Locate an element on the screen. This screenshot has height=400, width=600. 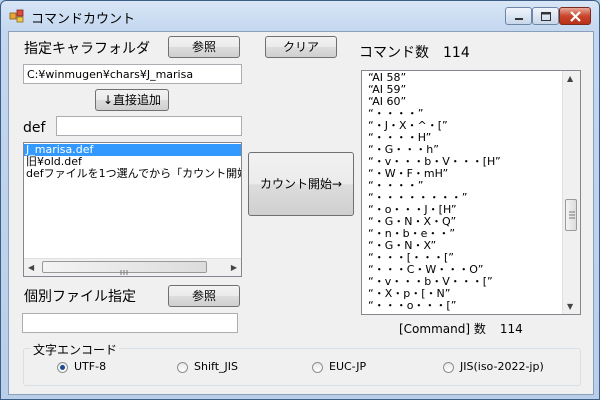
count-start-button: カウント開始→ is located at coordinates (301, 184).